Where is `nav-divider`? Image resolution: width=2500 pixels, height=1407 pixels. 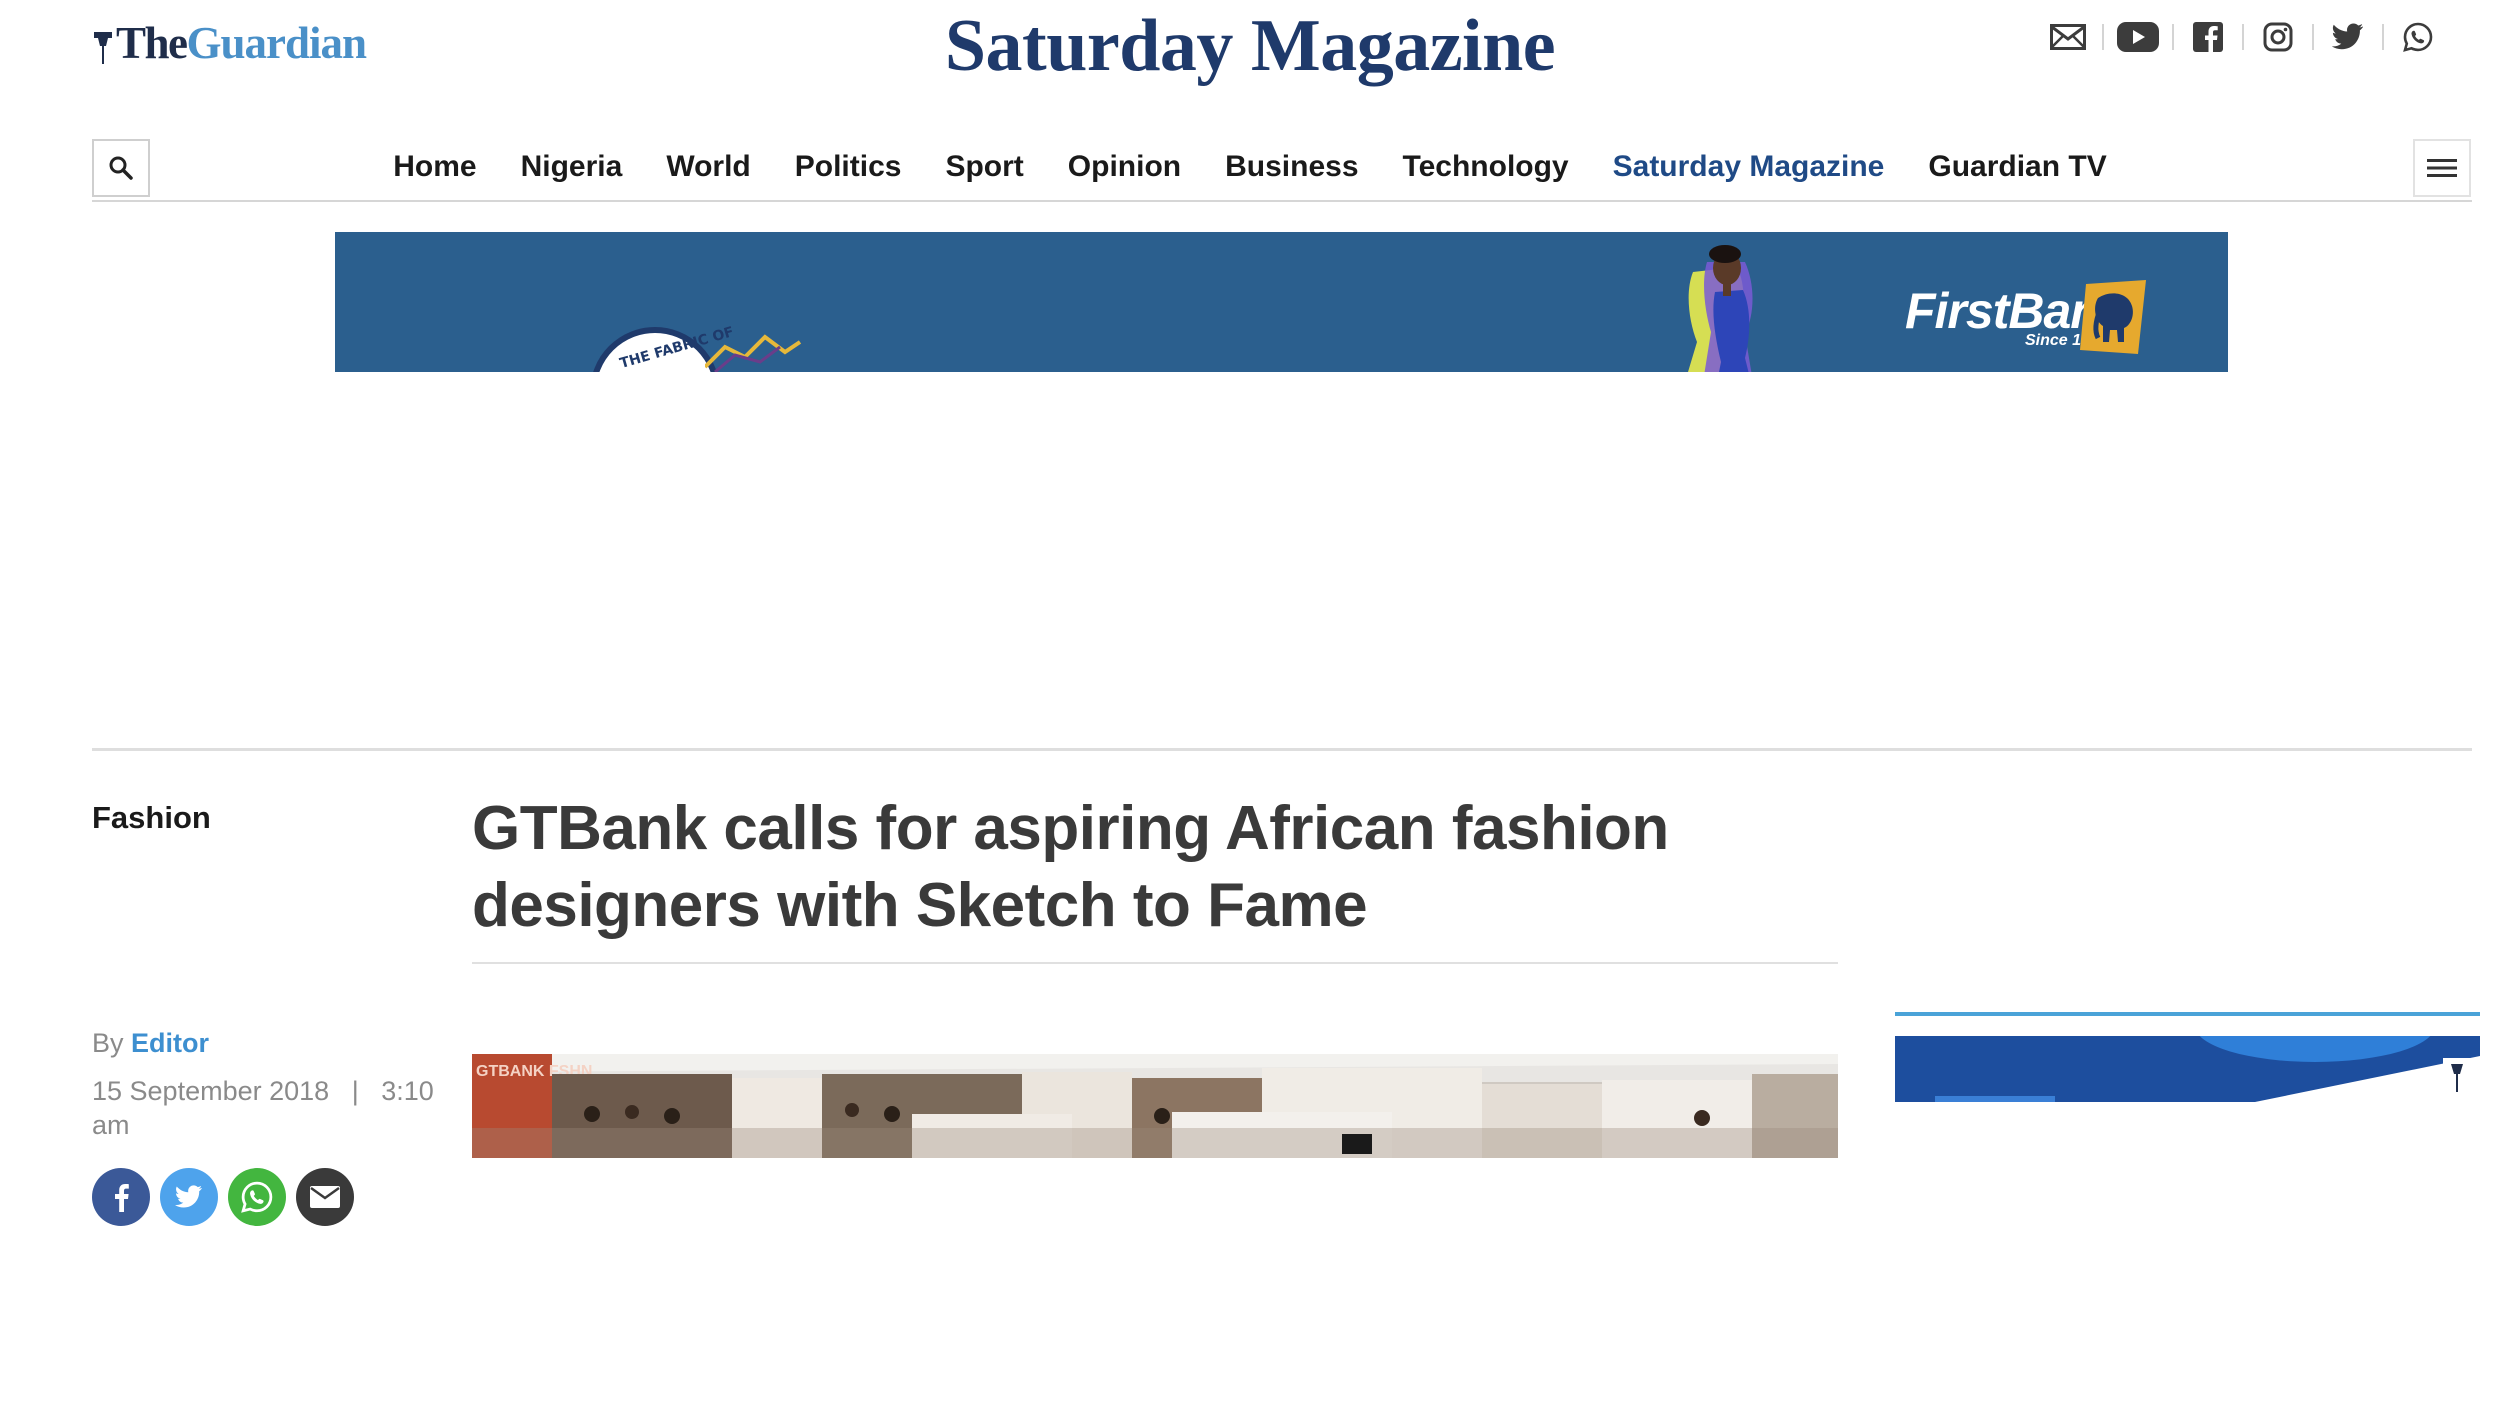 nav-divider is located at coordinates (1282, 201).